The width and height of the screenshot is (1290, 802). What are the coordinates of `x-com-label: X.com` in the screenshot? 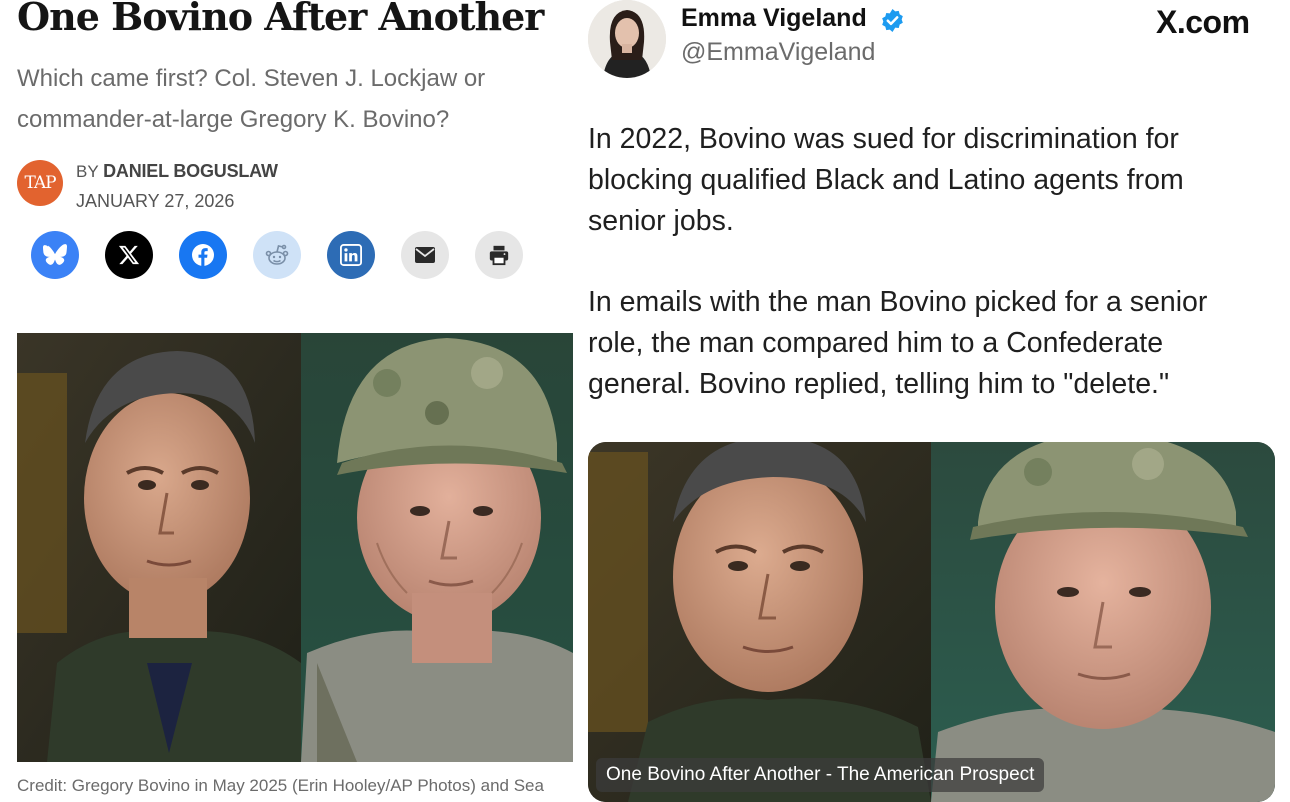 It's located at (1203, 22).